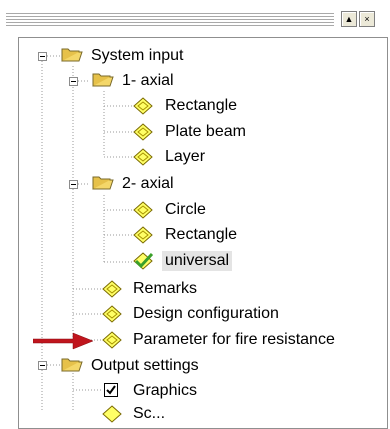 The image size is (390, 429). I want to click on tree-item-circle: Circle, so click(185, 210).